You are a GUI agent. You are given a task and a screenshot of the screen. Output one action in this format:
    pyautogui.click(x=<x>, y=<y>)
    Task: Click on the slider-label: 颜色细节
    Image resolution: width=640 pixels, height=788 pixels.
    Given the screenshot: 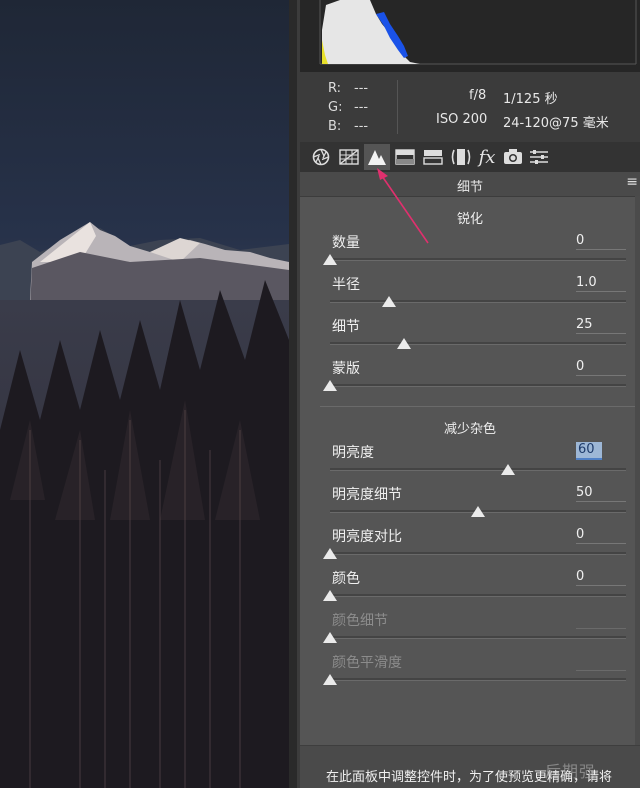 What is the action you would take?
    pyautogui.click(x=360, y=621)
    